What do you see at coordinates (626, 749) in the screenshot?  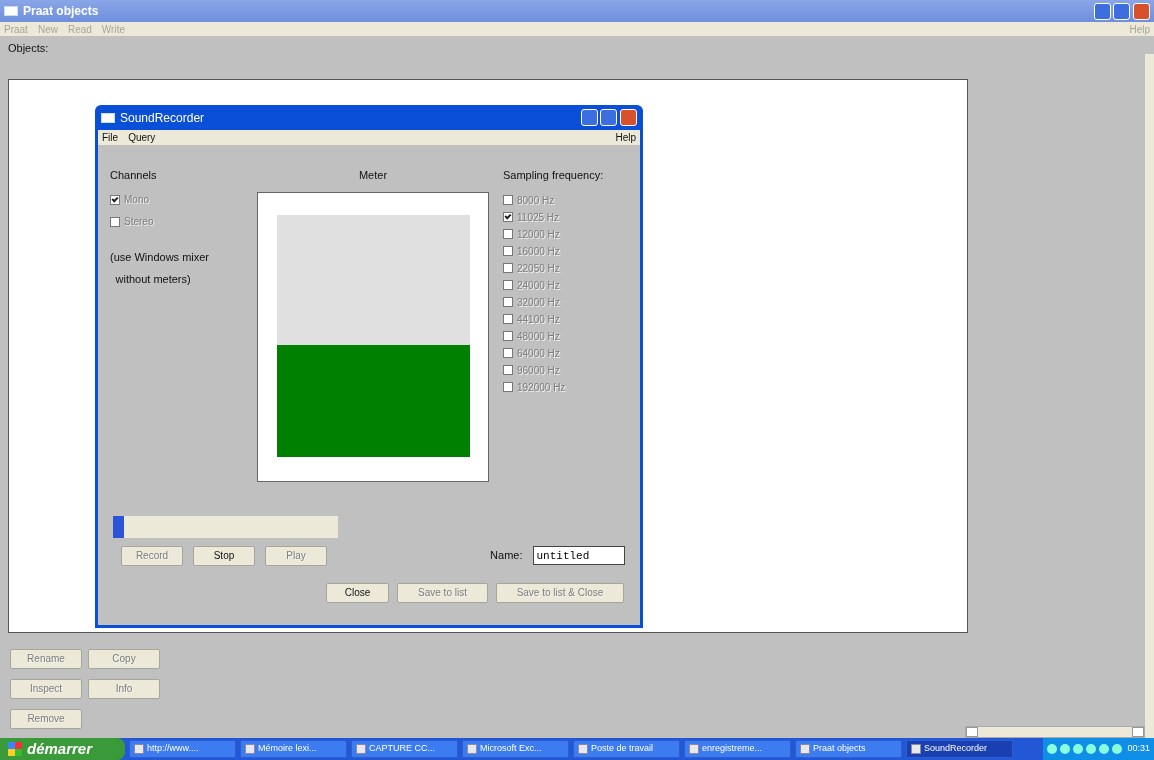 I see `taskbar-button: Poste de travail` at bounding box center [626, 749].